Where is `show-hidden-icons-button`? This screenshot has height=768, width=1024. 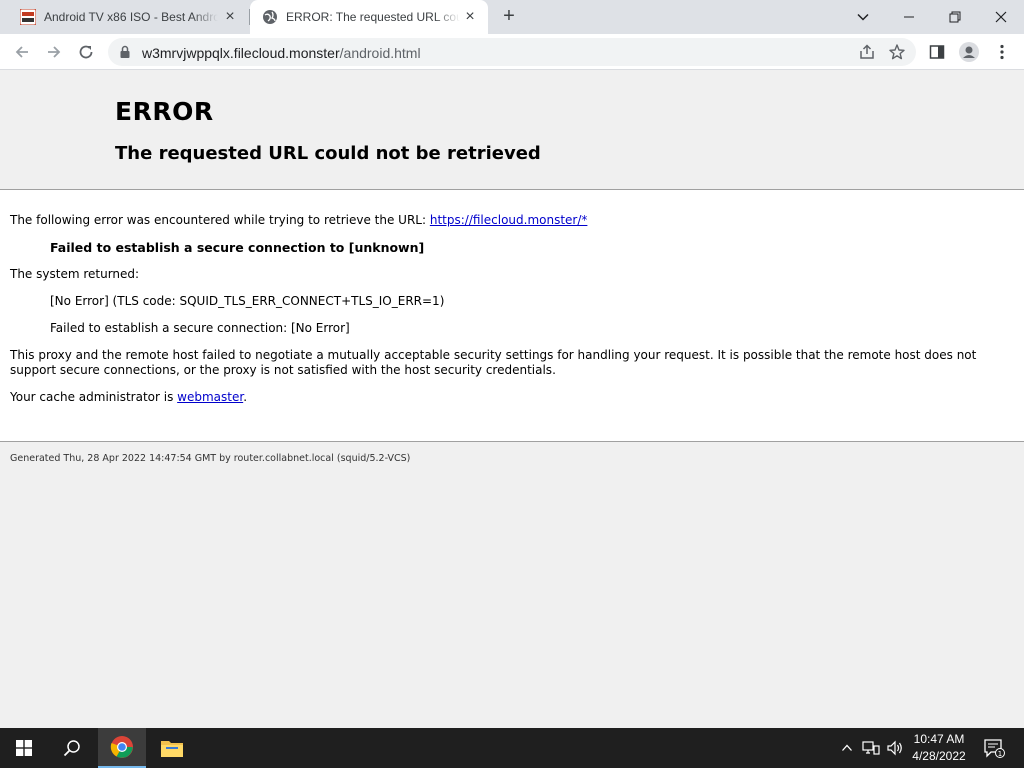
show-hidden-icons-button is located at coordinates (847, 748).